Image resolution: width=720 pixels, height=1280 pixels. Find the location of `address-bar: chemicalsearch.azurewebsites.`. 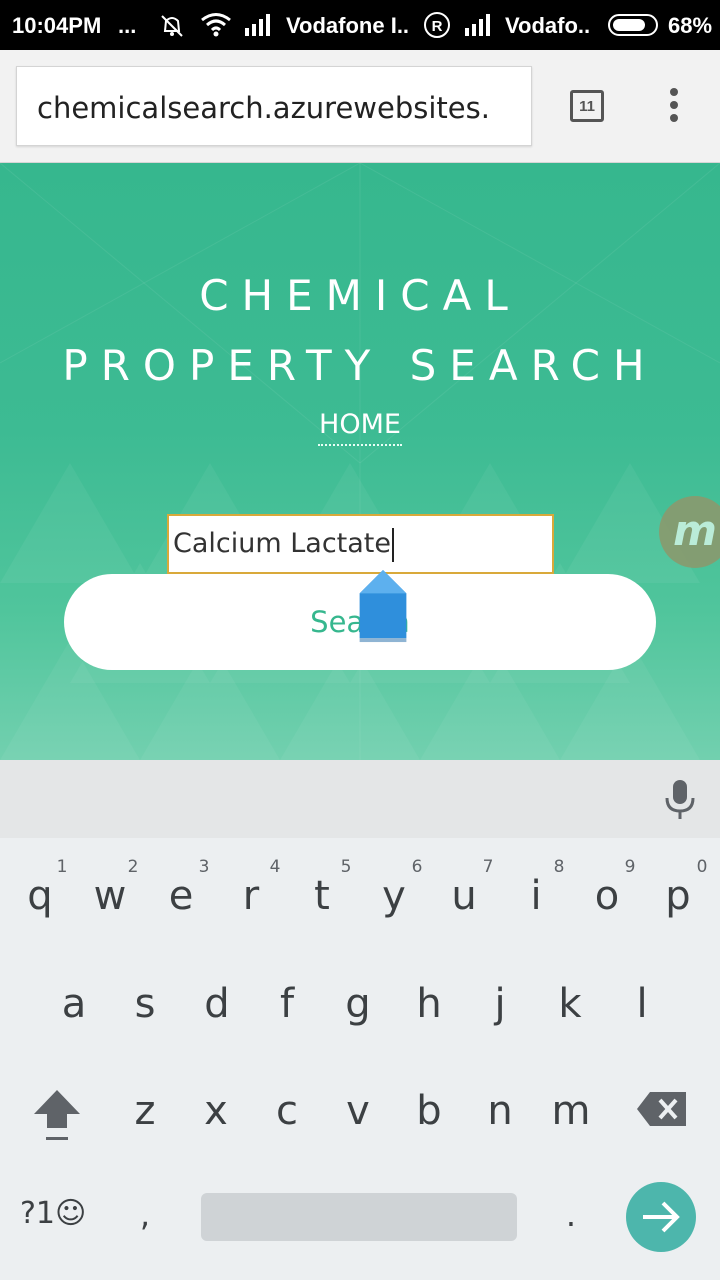

address-bar: chemicalsearch.azurewebsites. is located at coordinates (274, 106).